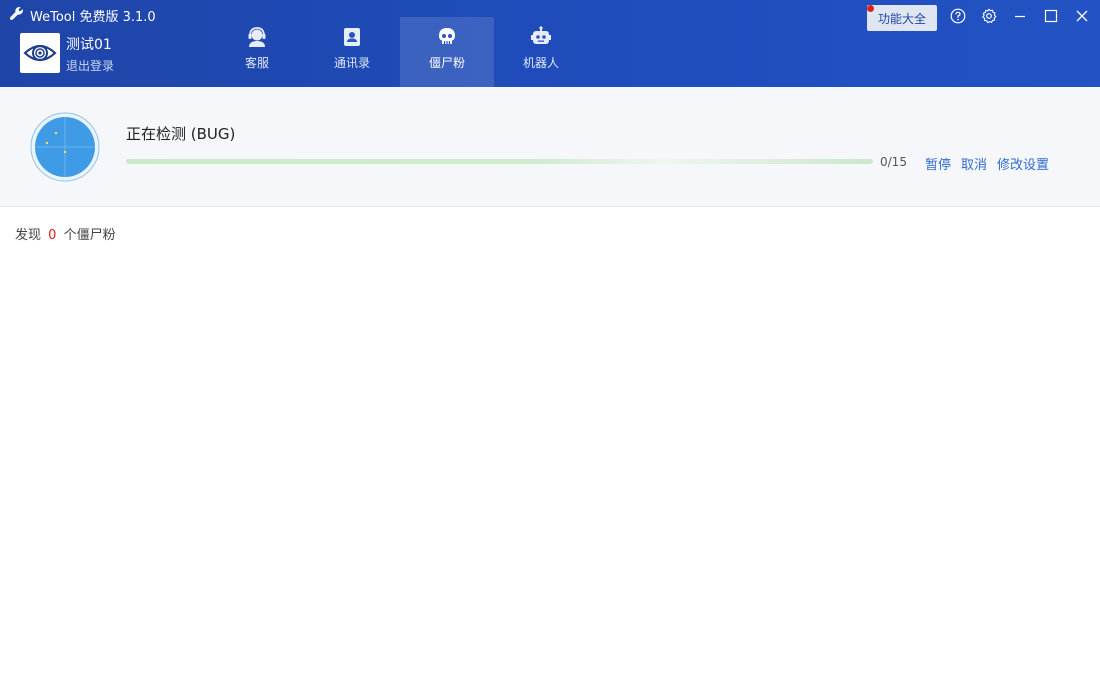 The height and width of the screenshot is (697, 1100). Describe the element at coordinates (540, 63) in the screenshot. I see `tab-label: 机器人` at that location.